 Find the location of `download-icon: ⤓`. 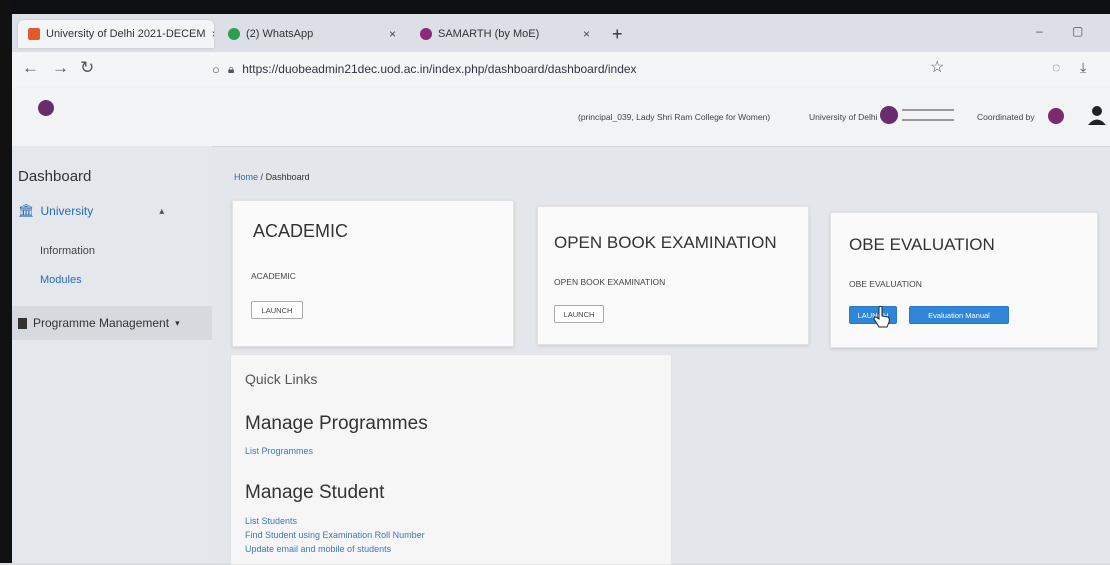

download-icon: ⤓ is located at coordinates (1083, 67).